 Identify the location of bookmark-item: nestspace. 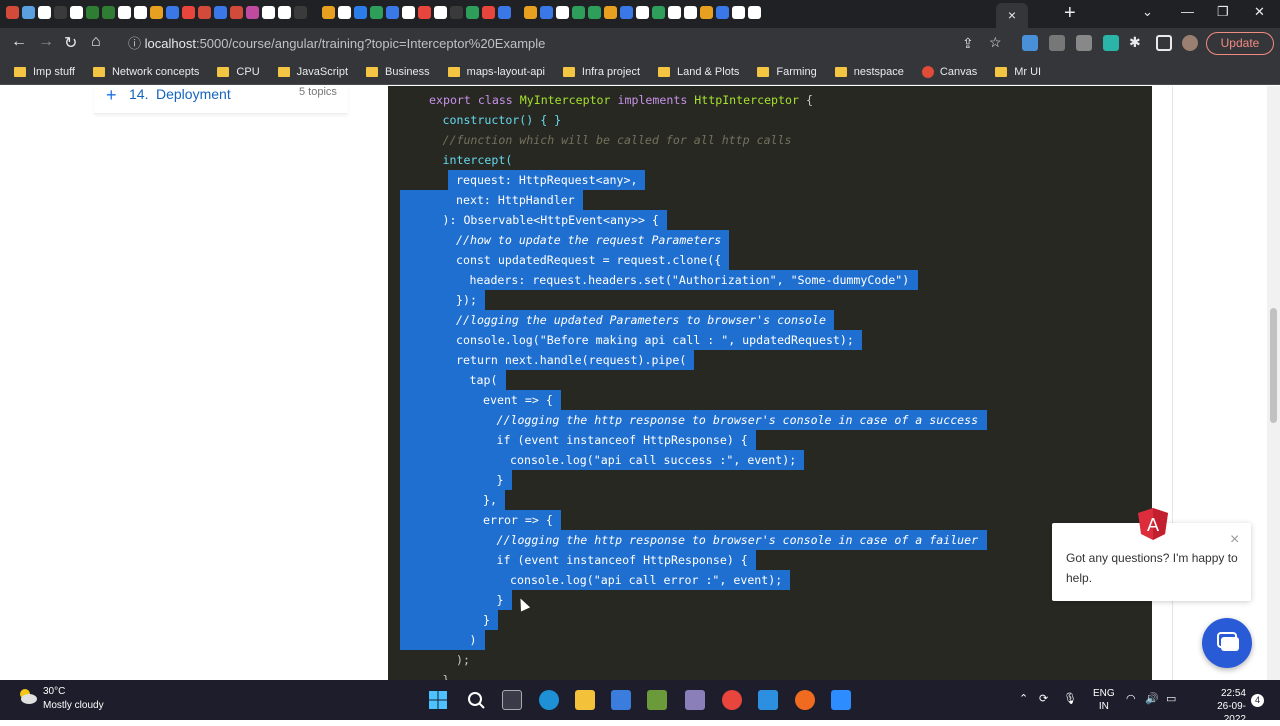
(869, 72).